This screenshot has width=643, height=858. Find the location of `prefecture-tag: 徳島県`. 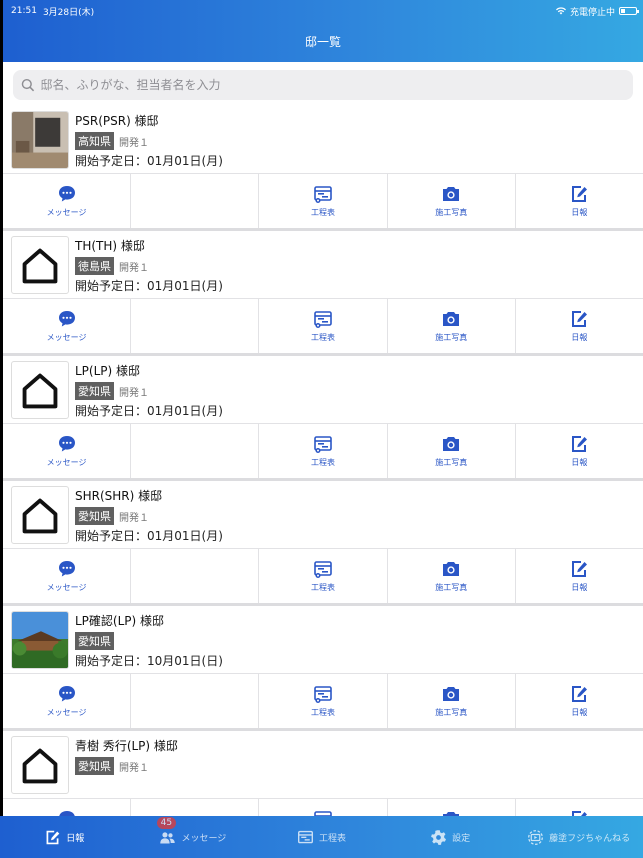

prefecture-tag: 徳島県 is located at coordinates (94, 266).